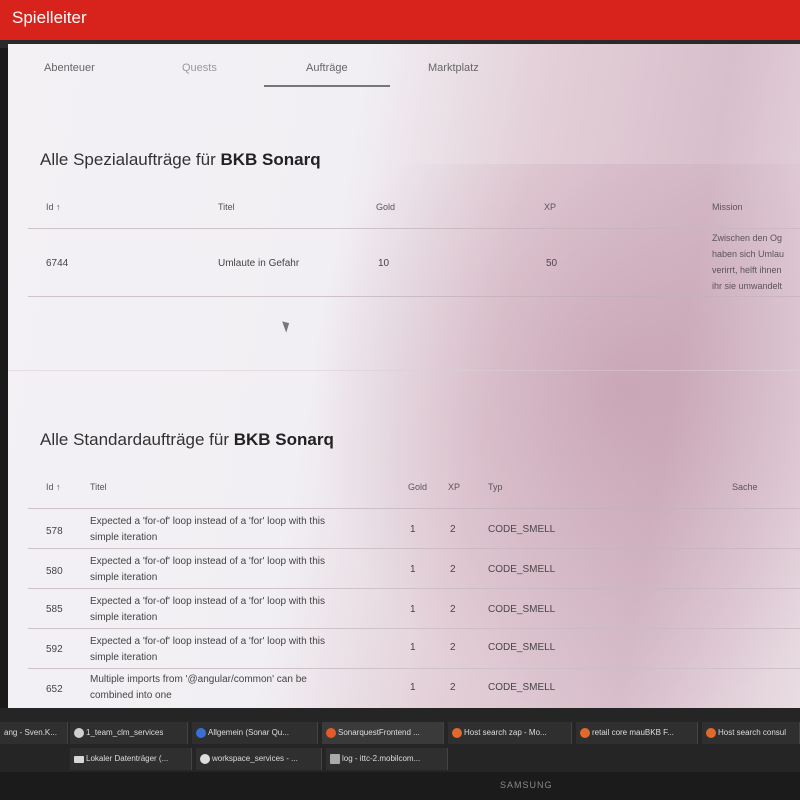 The width and height of the screenshot is (800, 800). What do you see at coordinates (335, 759) in the screenshot?
I see `terminal-icon` at bounding box center [335, 759].